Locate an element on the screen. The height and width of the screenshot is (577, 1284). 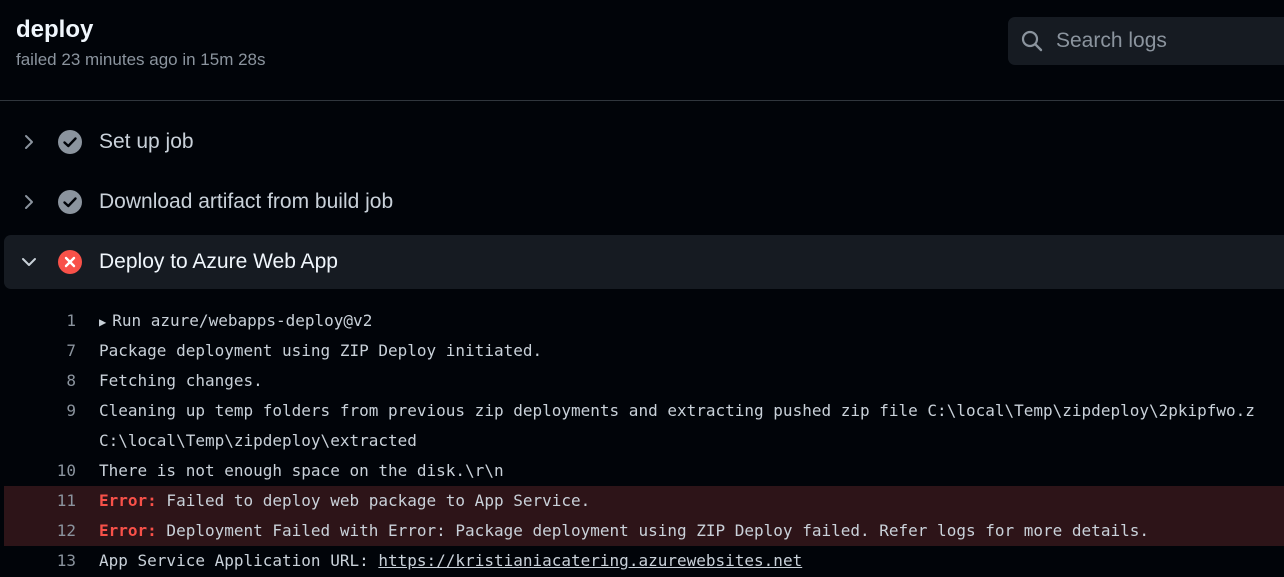
log-text: Run azure/webapps-deploy@v2 is located at coordinates (242, 320).